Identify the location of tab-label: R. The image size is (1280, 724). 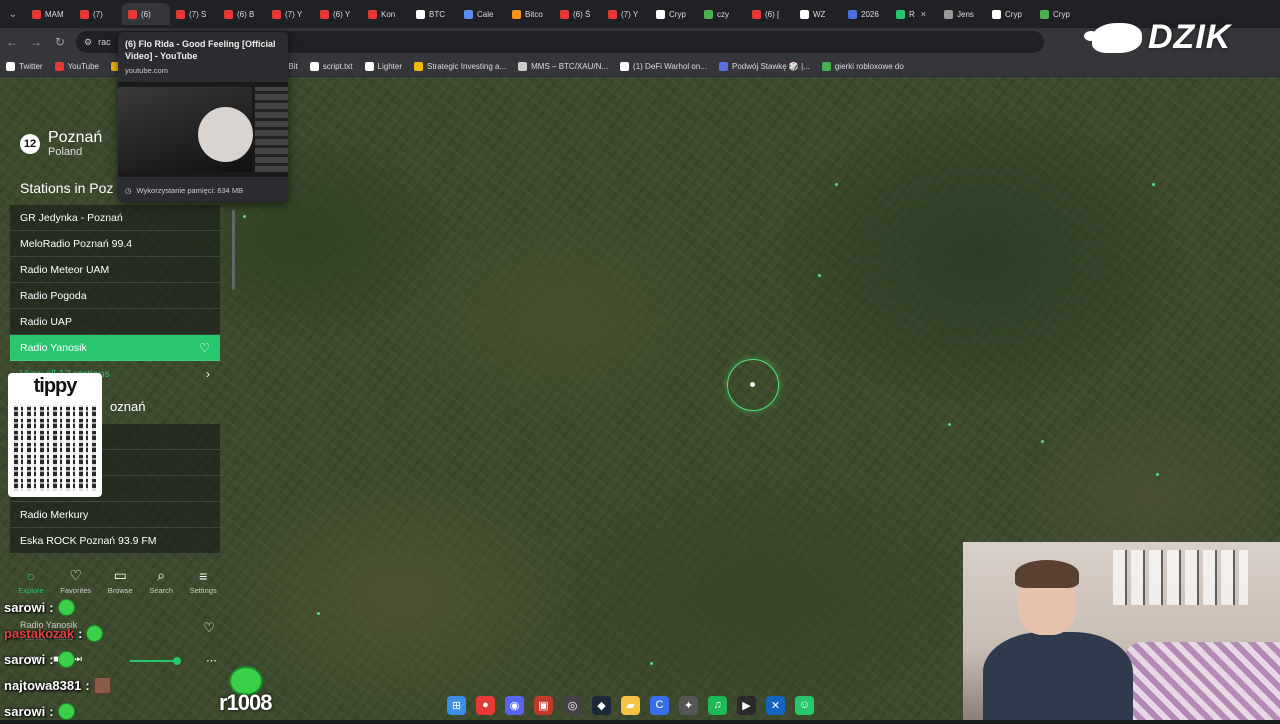
(912, 14).